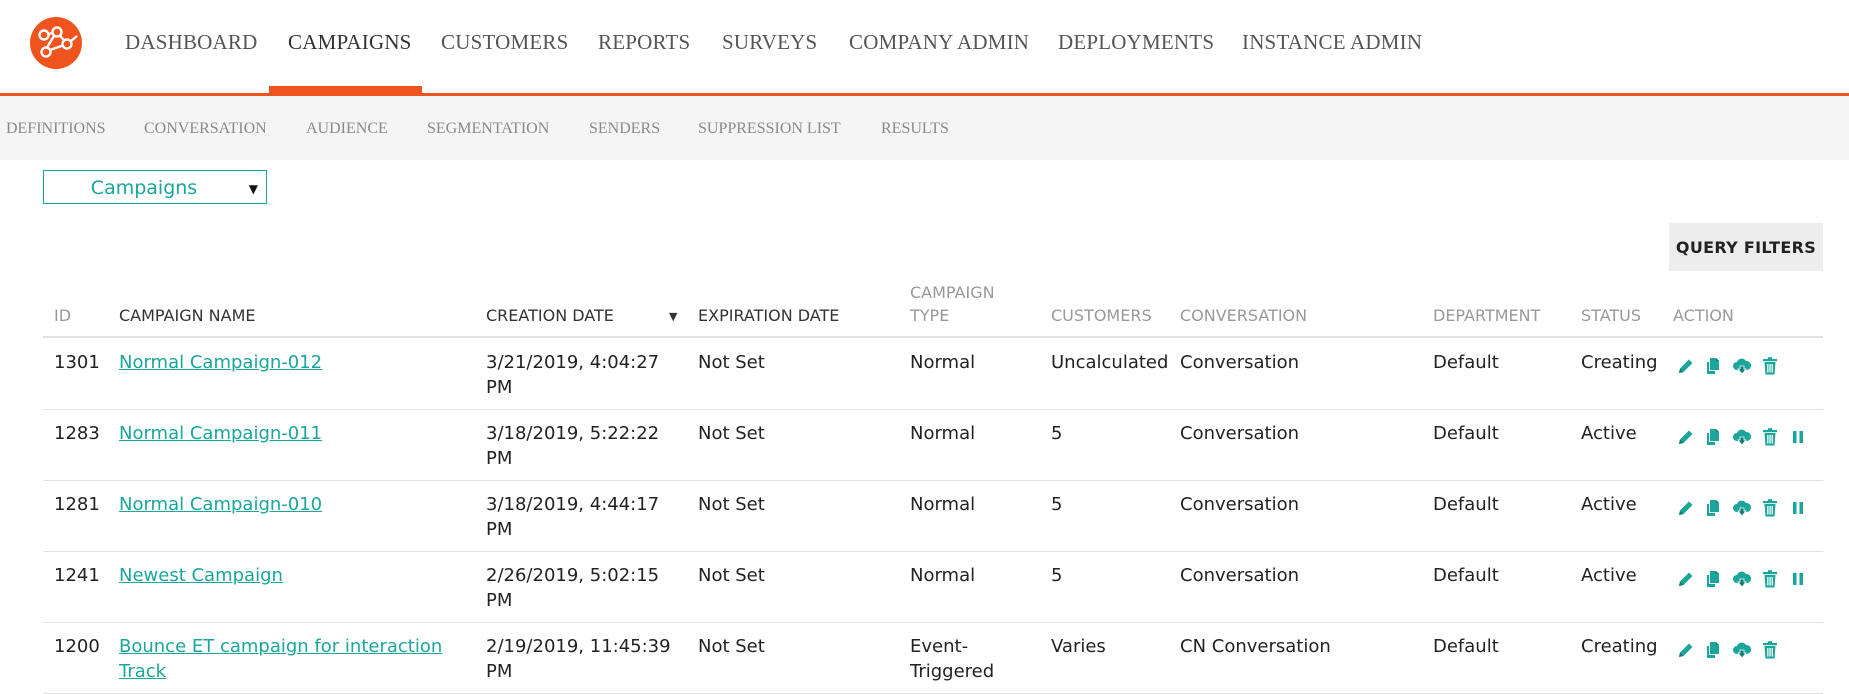 This screenshot has height=694, width=1849. Describe the element at coordinates (1703, 315) in the screenshot. I see `col-header-action: ACTION` at that location.